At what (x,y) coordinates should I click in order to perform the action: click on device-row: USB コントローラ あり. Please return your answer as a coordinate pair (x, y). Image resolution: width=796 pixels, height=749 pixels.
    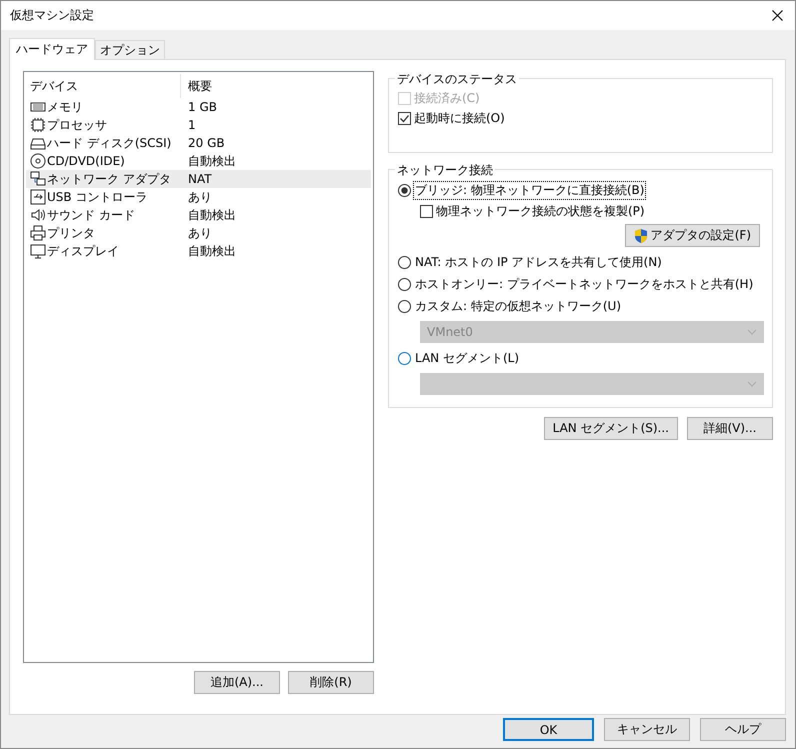
    Looking at the image, I should click on (198, 197).